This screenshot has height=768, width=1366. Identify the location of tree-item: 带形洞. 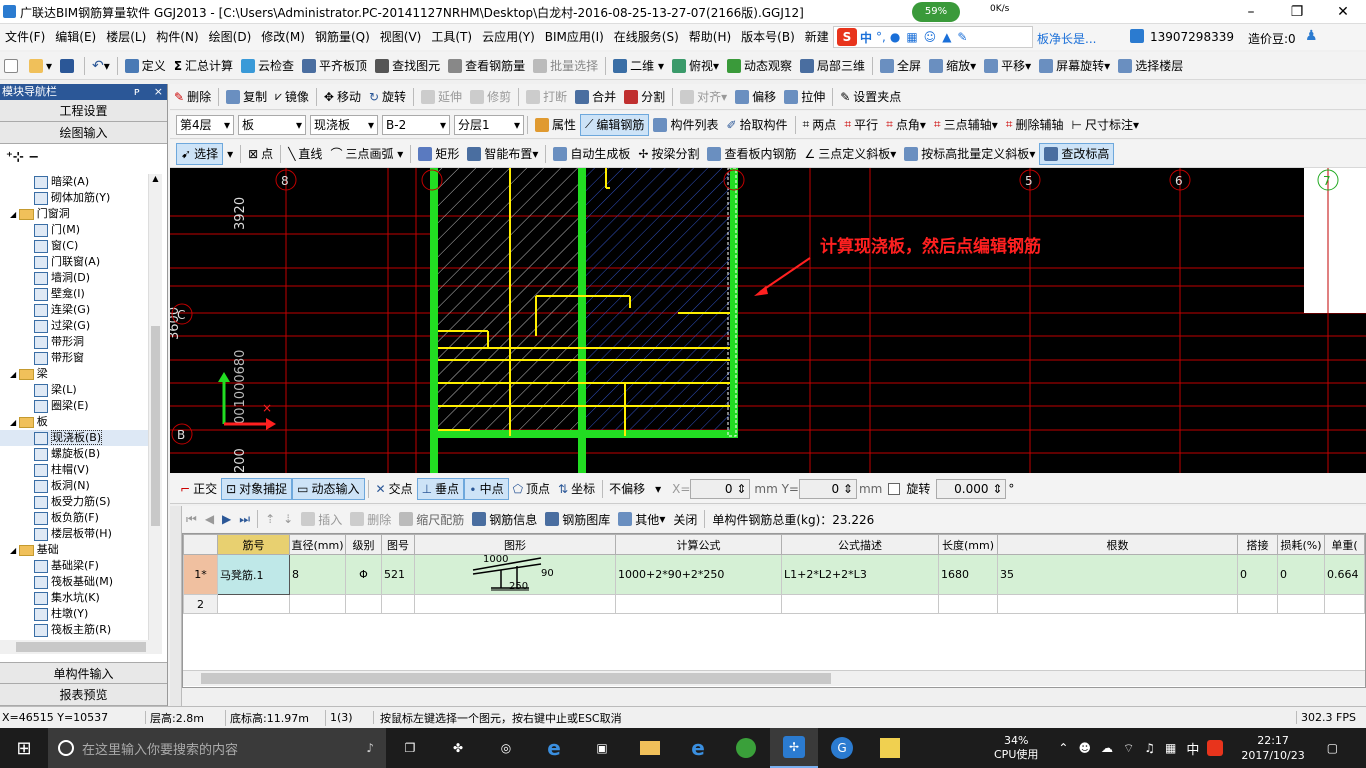
(75, 342).